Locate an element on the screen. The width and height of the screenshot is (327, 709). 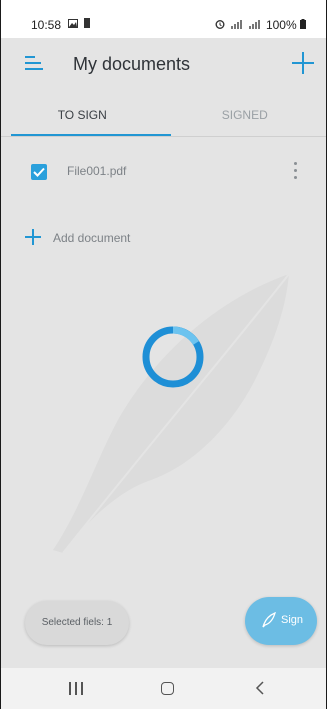
system-nav-bar is located at coordinates (163, 688).